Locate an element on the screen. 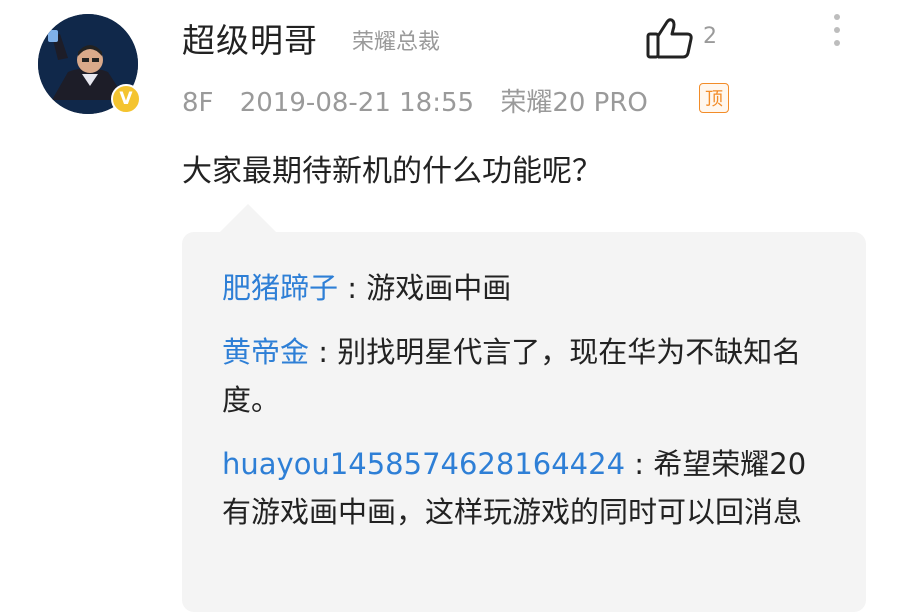 This screenshot has width=900, height=612. floor-number: 8F is located at coordinates (198, 103).